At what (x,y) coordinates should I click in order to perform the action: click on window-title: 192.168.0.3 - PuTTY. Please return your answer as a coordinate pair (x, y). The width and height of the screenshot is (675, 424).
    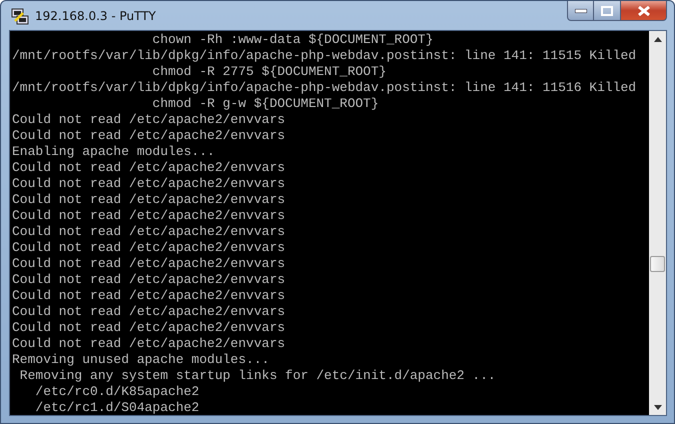
    Looking at the image, I should click on (95, 15).